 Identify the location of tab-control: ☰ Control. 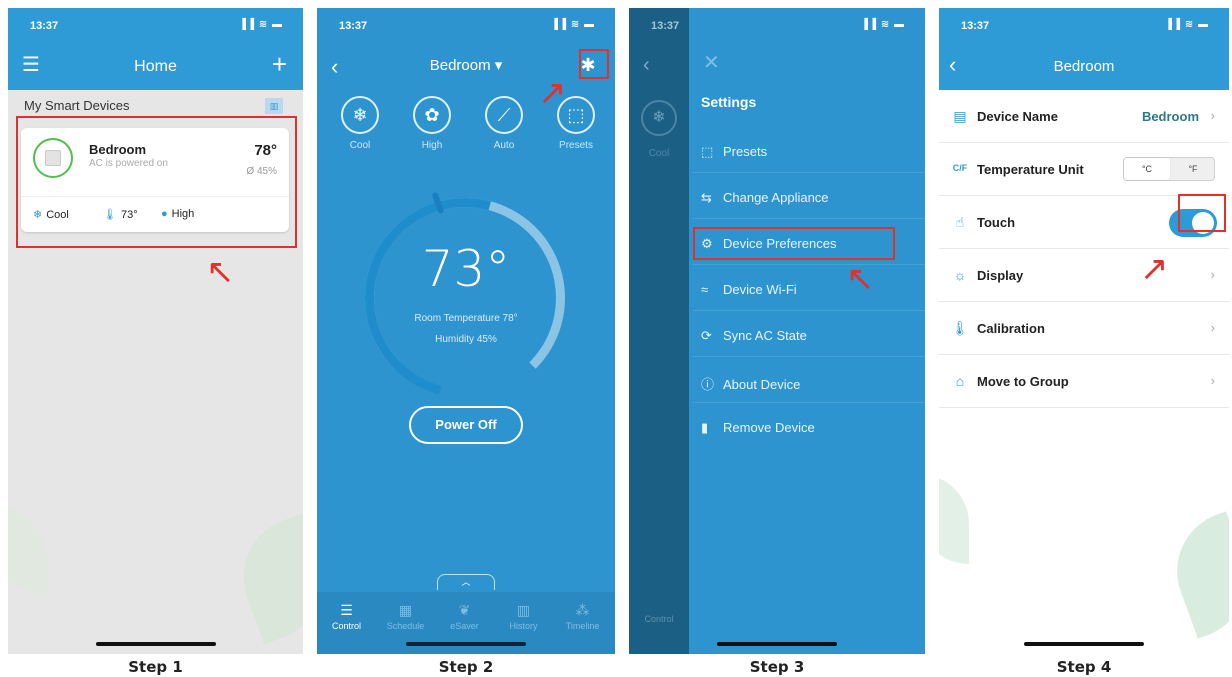
(346, 616).